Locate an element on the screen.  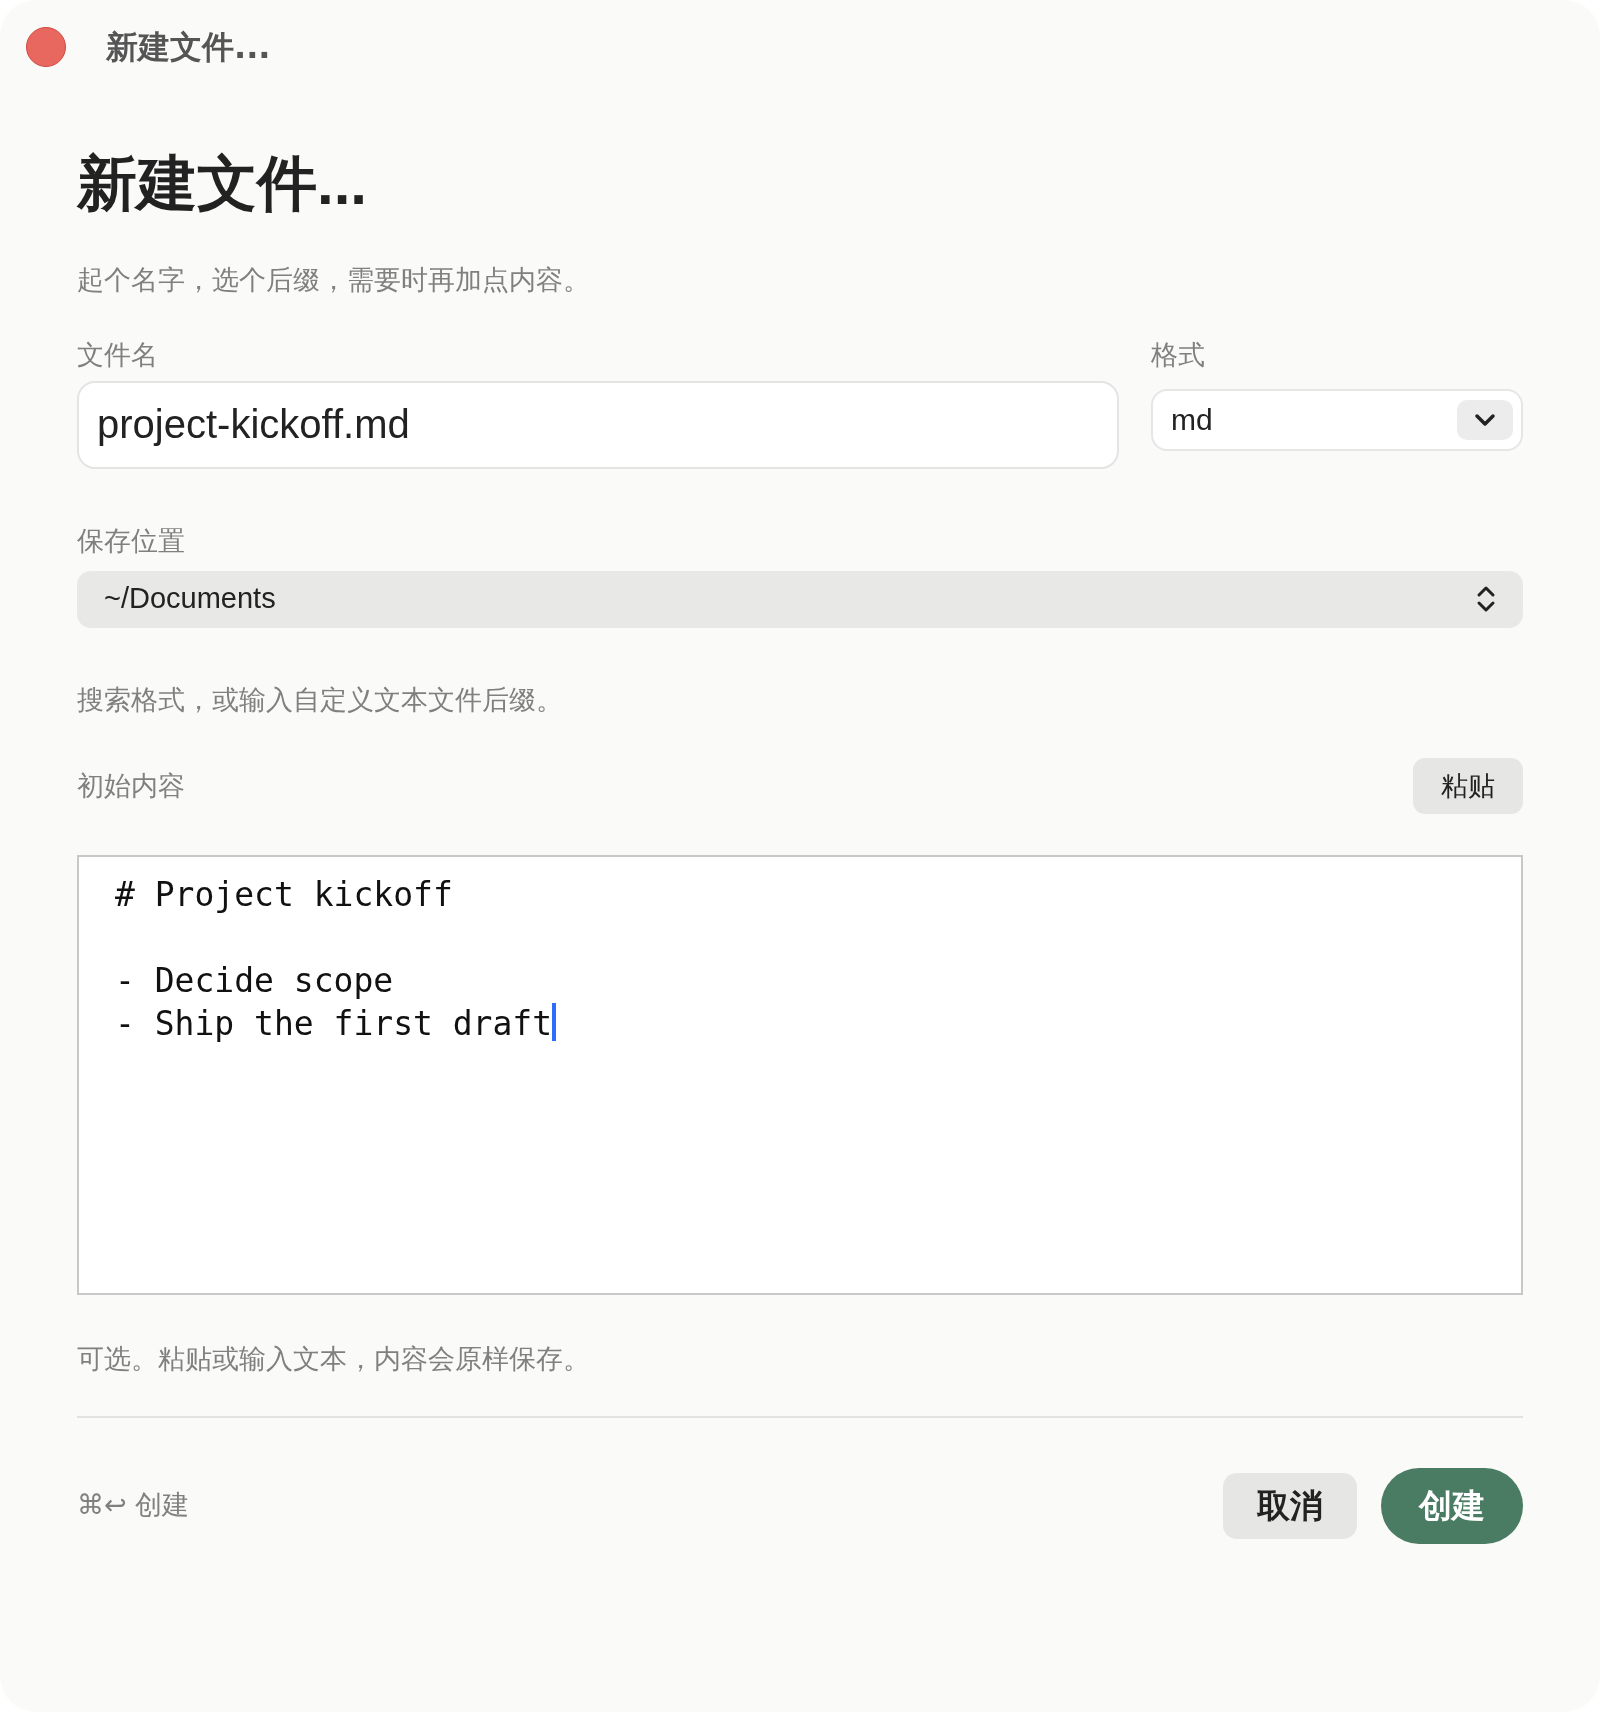
chevron-down-icon is located at coordinates (1485, 419).